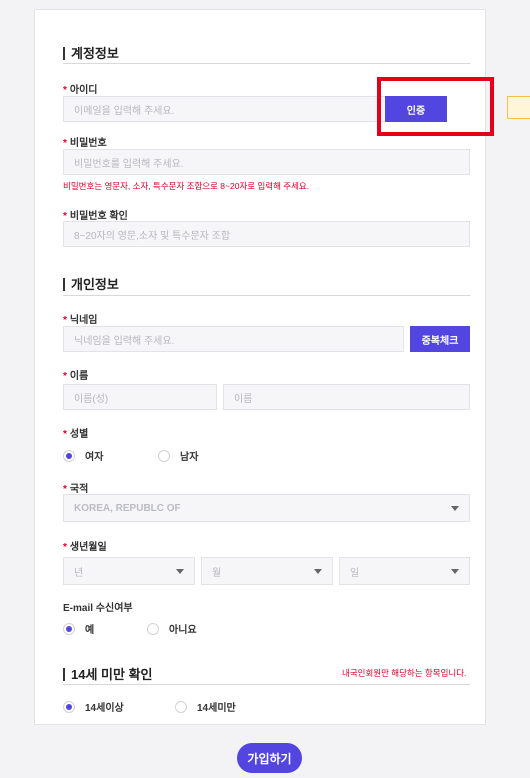 The image size is (530, 778). I want to click on duplicate-check-button: 중복체크, so click(440, 339).